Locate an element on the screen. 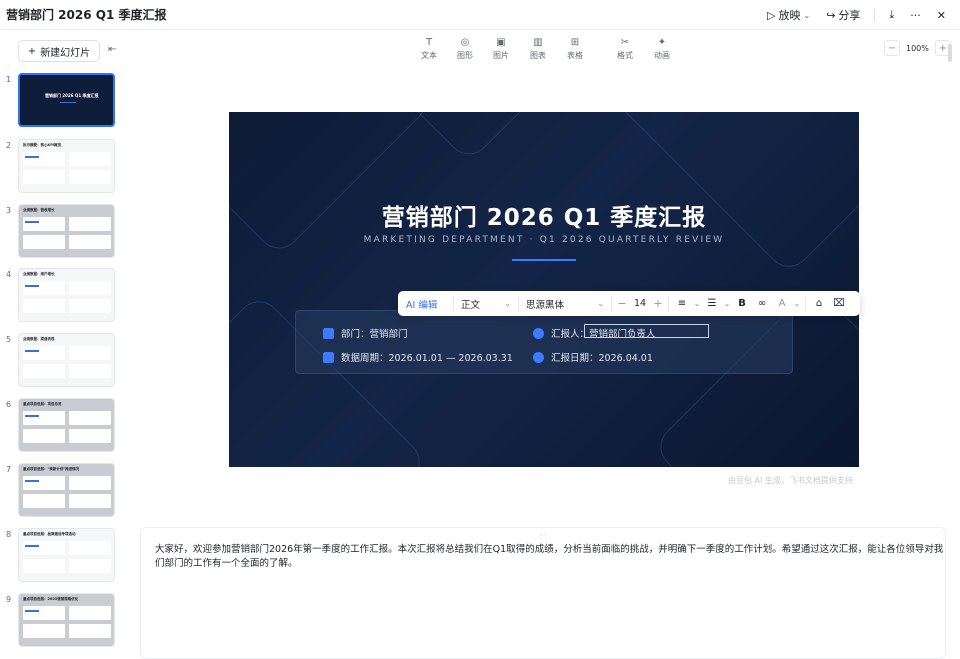 Image resolution: width=960 pixels, height=659 pixels. paragraph-style-value: 正文 is located at coordinates (471, 305).